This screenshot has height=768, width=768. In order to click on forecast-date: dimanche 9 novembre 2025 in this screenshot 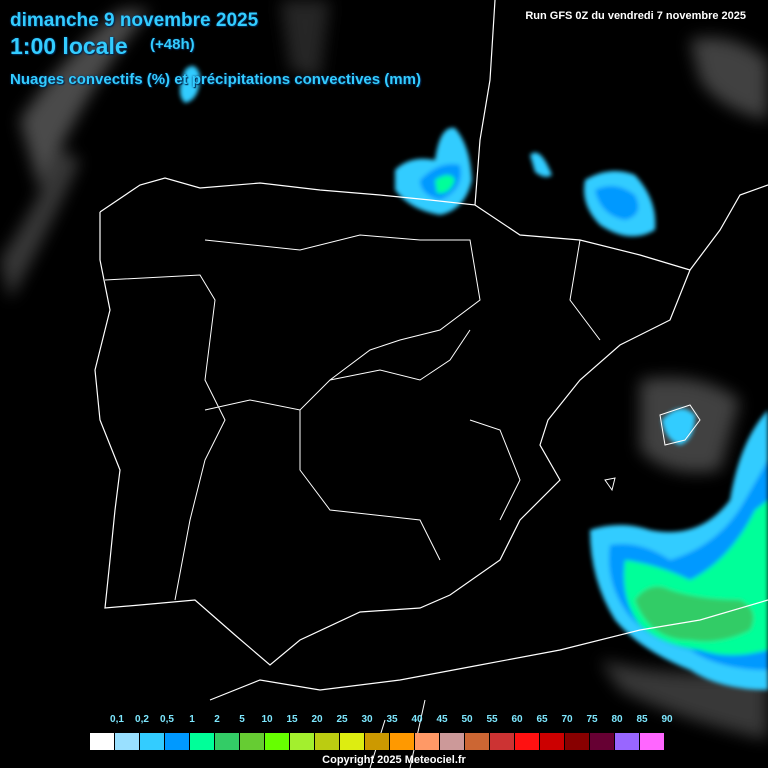, I will do `click(134, 20)`.